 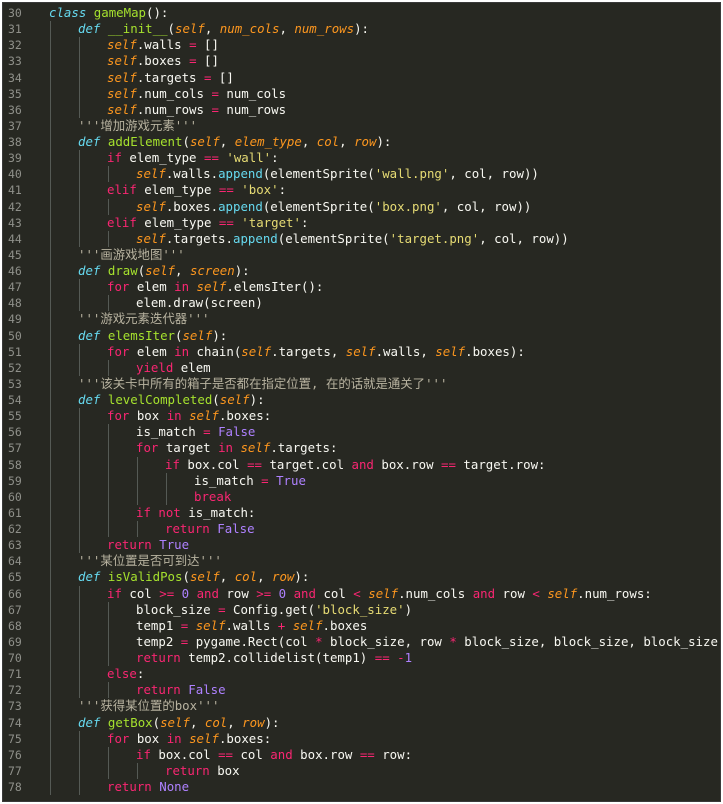 What do you see at coordinates (361, 367) in the screenshot?
I see `code-line: 52 yield elem` at bounding box center [361, 367].